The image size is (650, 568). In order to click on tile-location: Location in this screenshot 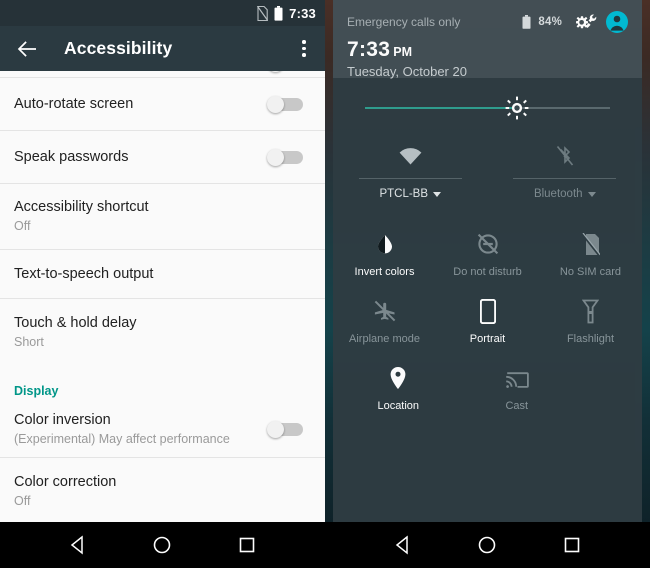, I will do `click(398, 391)`.